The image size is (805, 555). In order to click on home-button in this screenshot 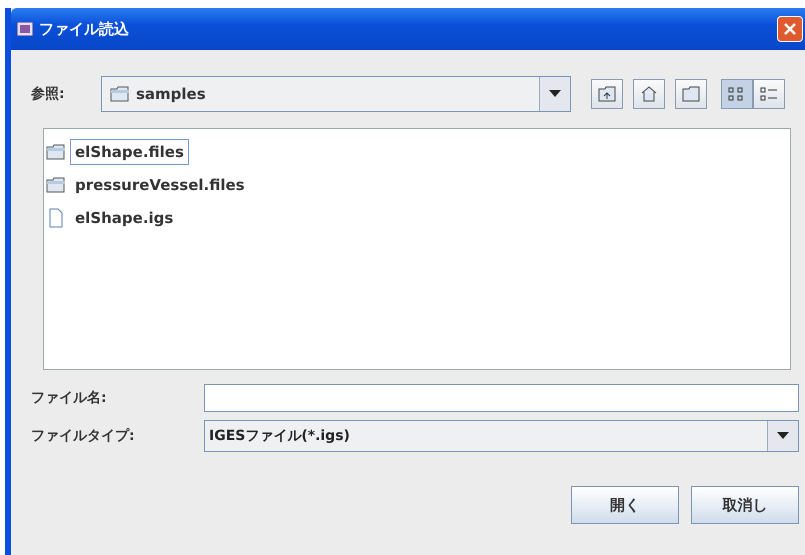, I will do `click(649, 94)`.